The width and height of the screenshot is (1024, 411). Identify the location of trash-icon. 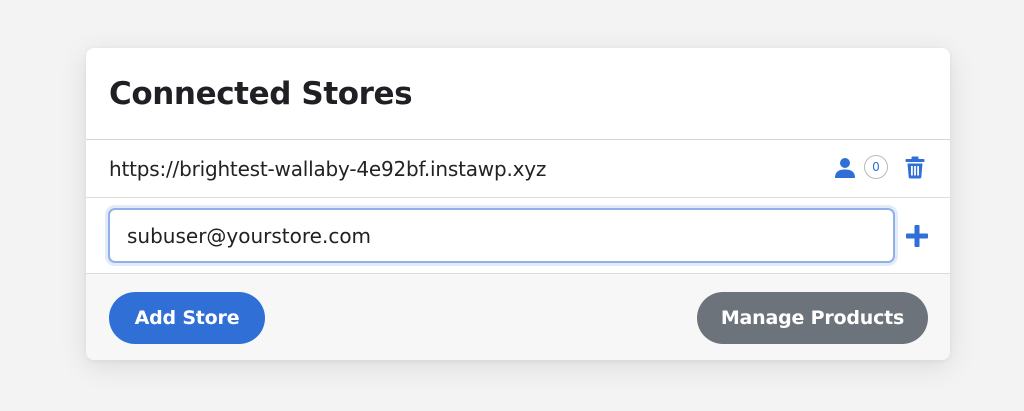
(915, 167).